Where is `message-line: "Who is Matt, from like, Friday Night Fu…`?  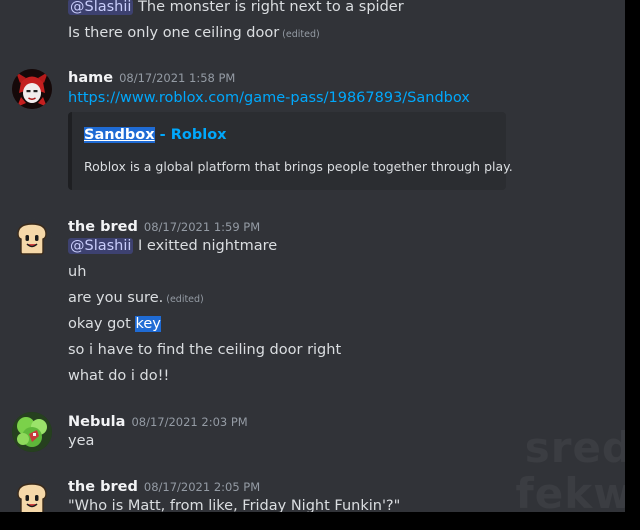 message-line: "Who is Matt, from like, Friday Night Fu… is located at coordinates (234, 505).